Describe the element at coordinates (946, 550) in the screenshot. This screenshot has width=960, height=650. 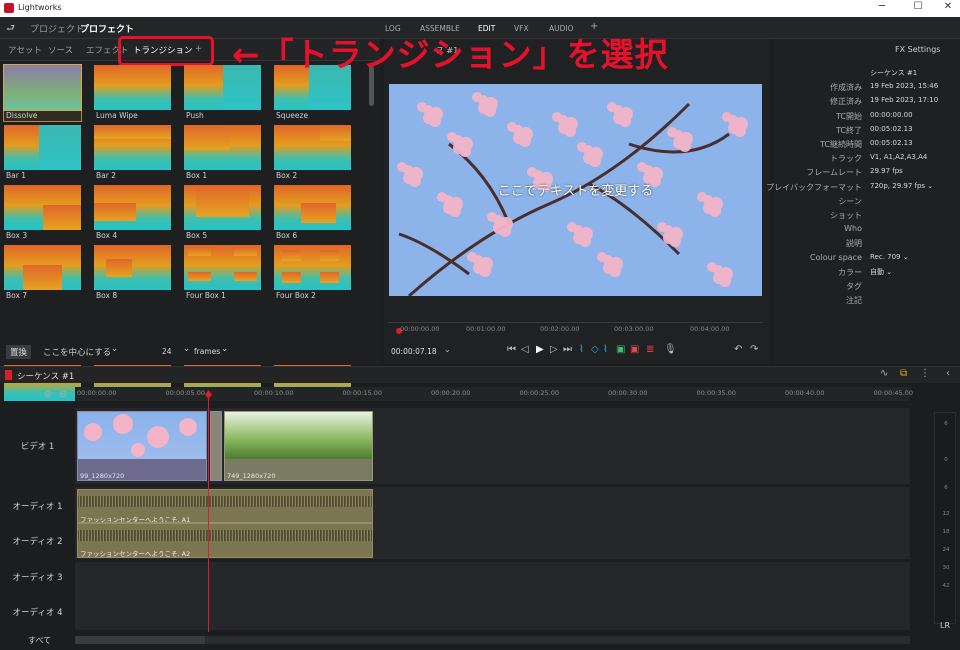
I see `meter-scale-label: 24` at that location.